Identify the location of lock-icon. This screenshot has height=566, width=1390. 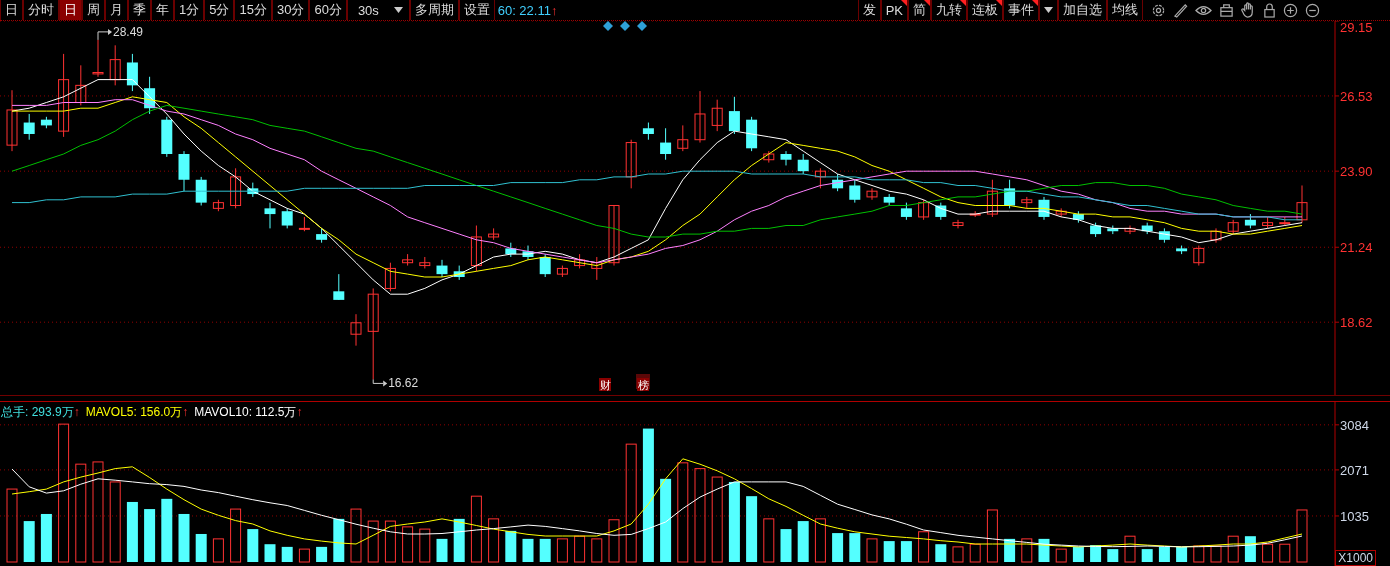
(1269, 10).